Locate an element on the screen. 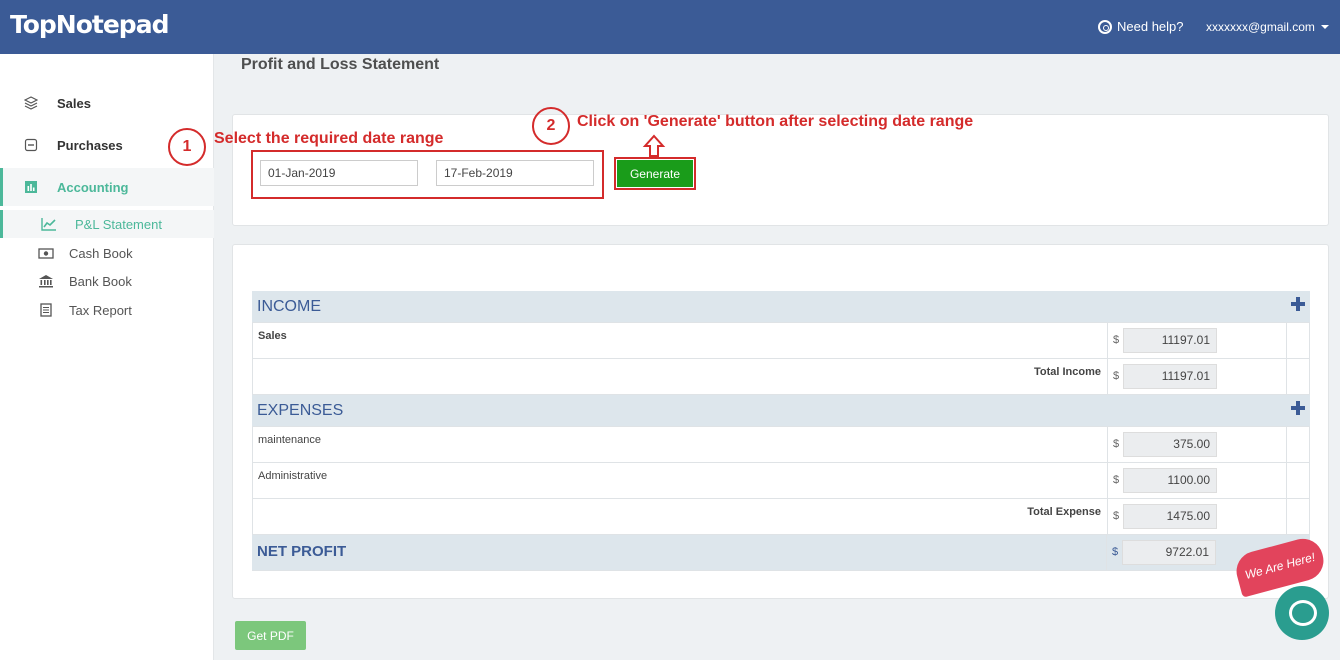 This screenshot has height=660, width=1340. table-row: Administrative $ 1100.00 is located at coordinates (781, 481).